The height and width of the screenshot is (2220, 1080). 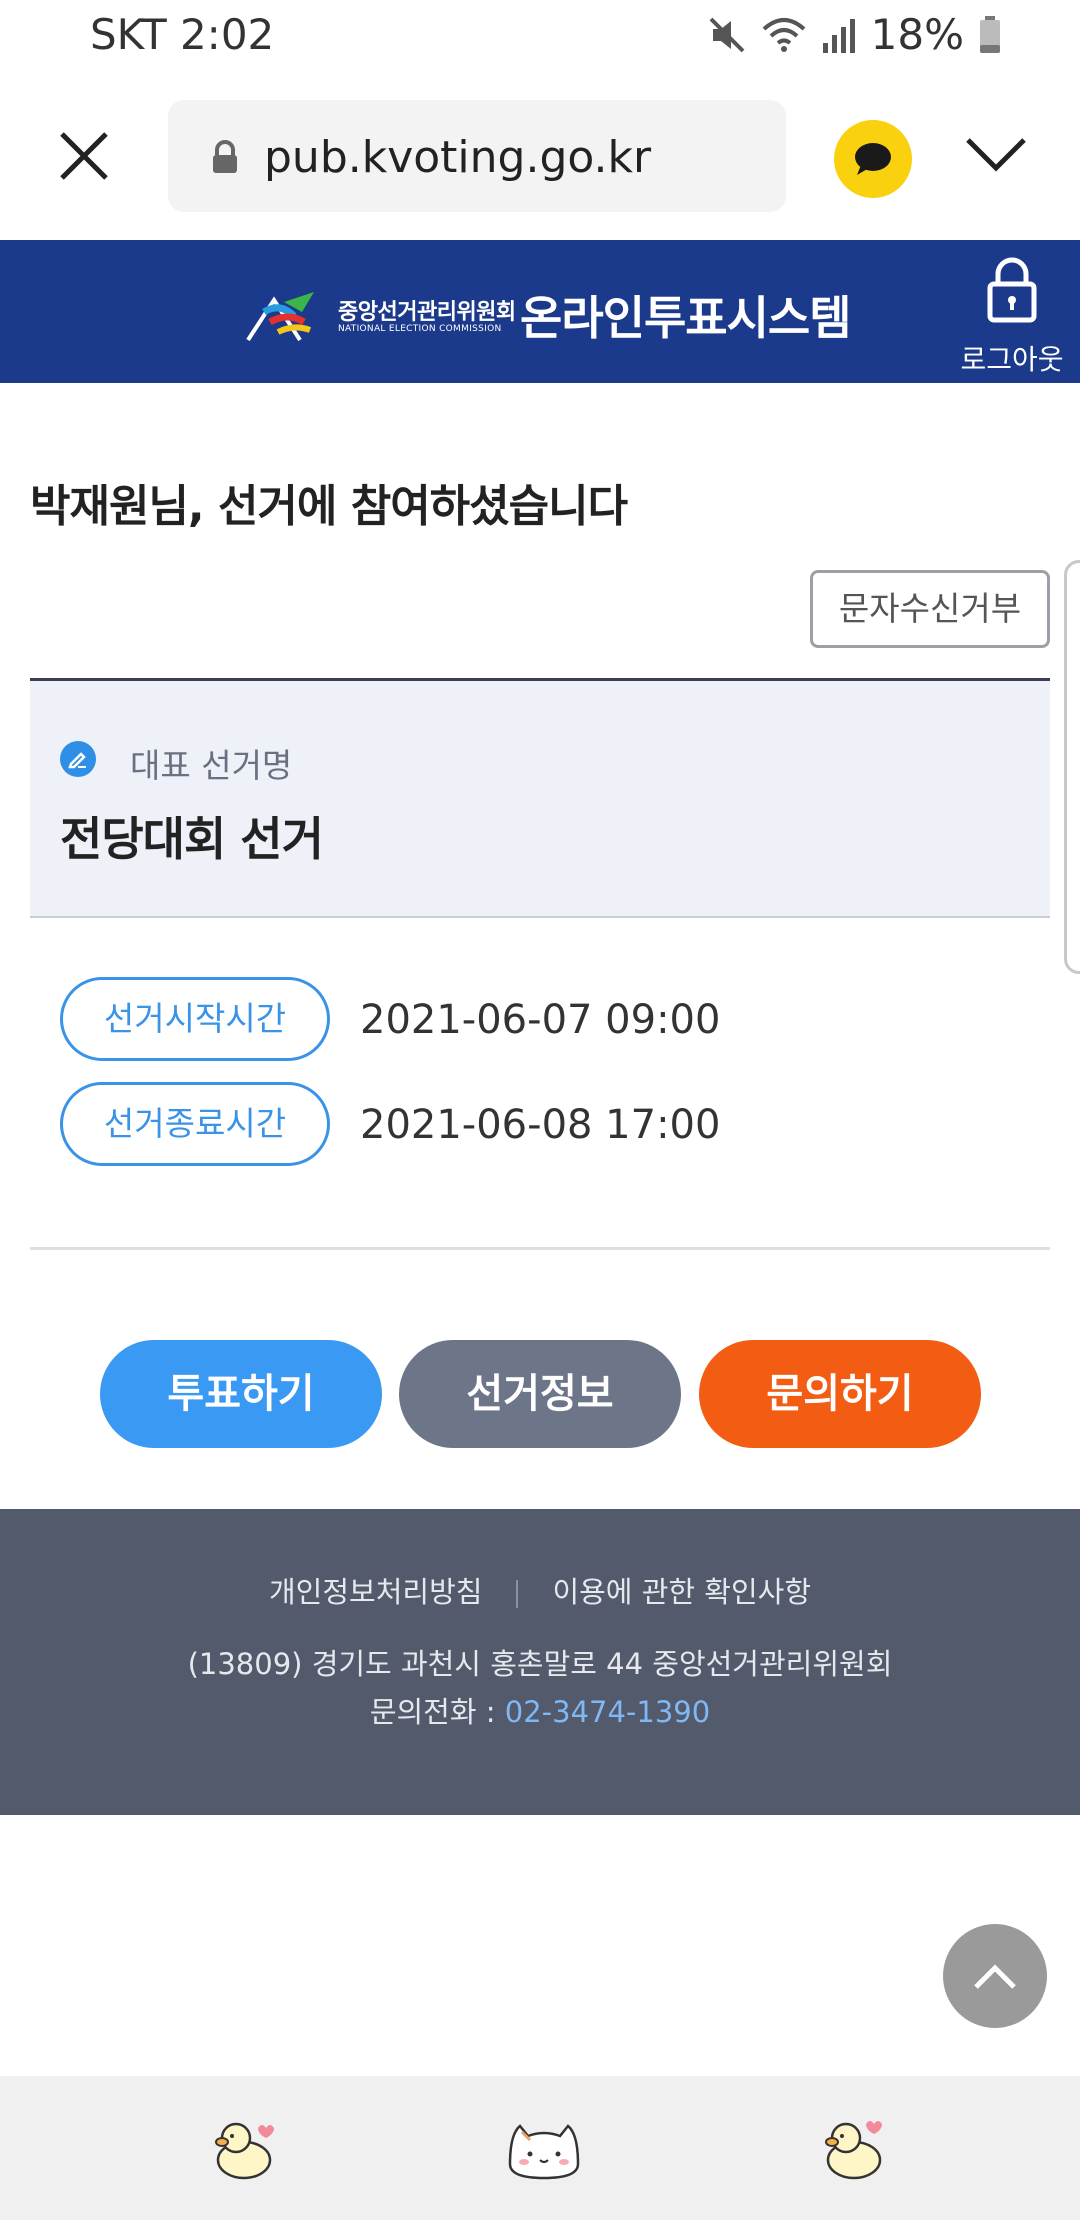 I want to click on battery-percent: 18%, so click(x=917, y=34).